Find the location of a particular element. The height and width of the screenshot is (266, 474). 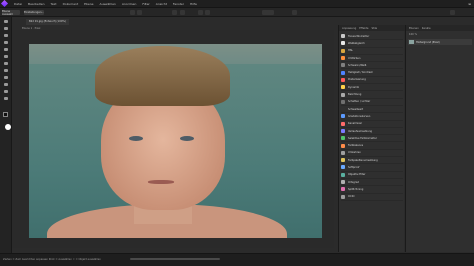

adjustment-item: Helligkeit / Kontrast is located at coordinates (372, 73).